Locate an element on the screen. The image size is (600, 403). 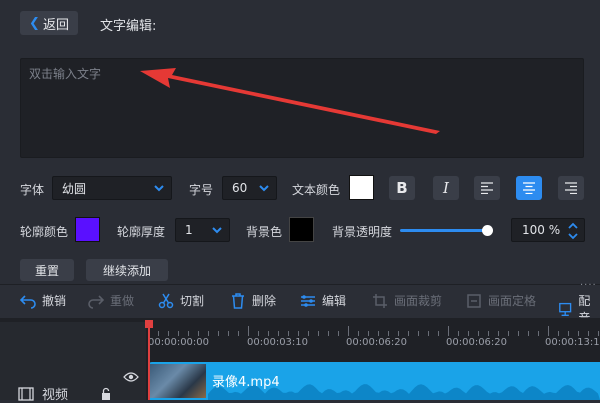
trash-icon is located at coordinates (238, 300).